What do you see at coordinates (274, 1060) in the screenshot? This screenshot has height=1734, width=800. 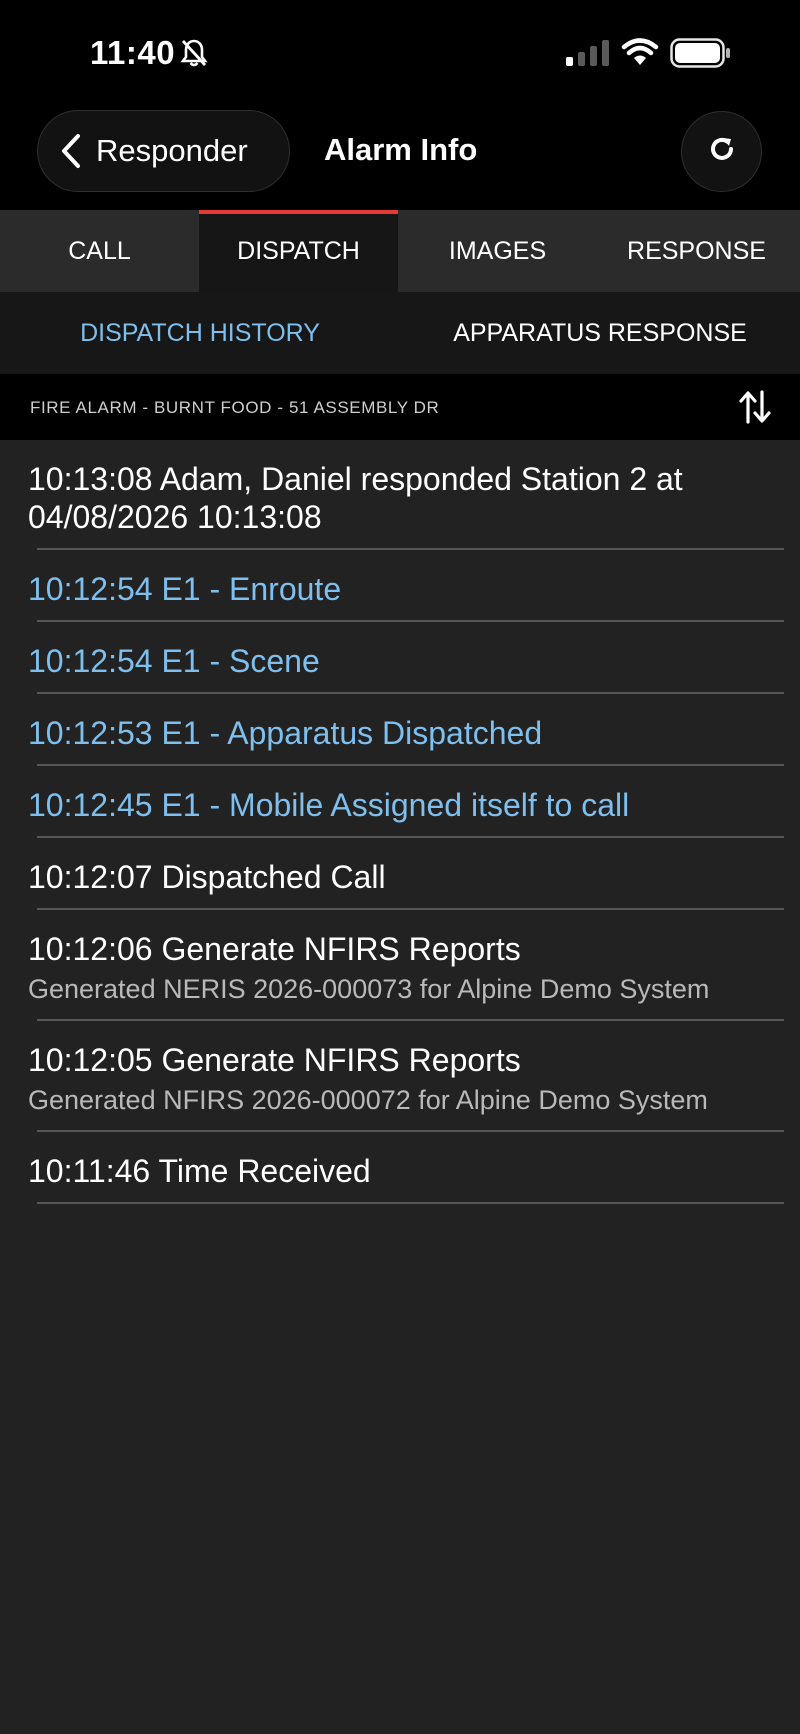 I see `history-item-title: 10:12:05 Generate NFIRS Reports` at bounding box center [274, 1060].